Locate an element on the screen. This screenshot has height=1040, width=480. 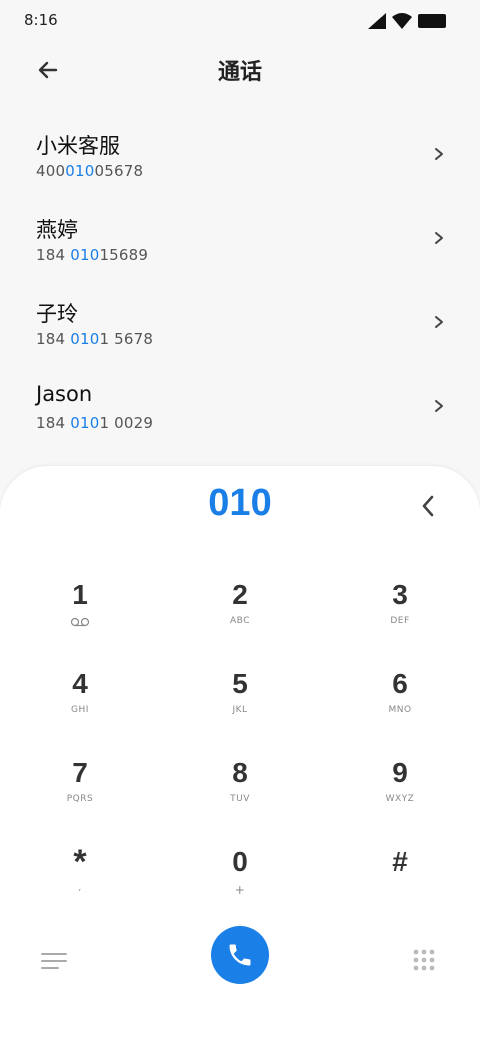
key-digit: 8 is located at coordinates (240, 772).